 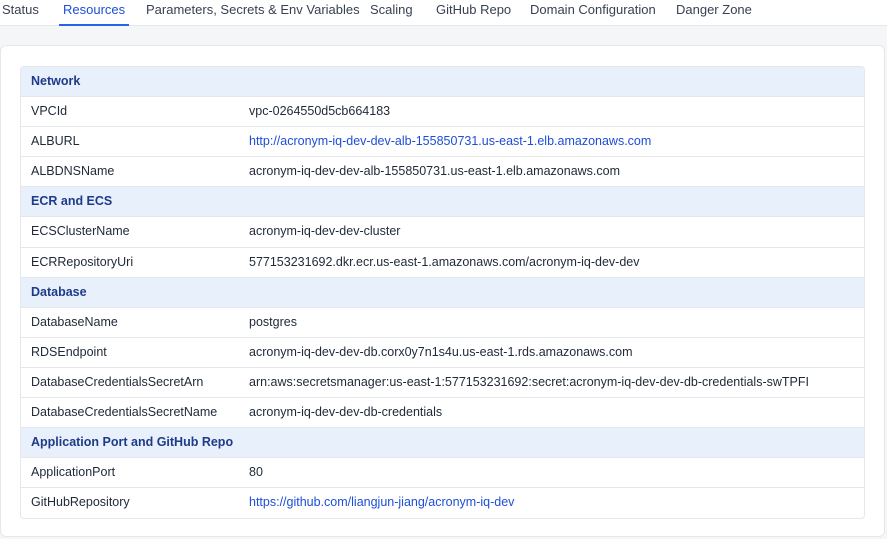 I want to click on row-key: ALBDNSName, so click(x=73, y=171).